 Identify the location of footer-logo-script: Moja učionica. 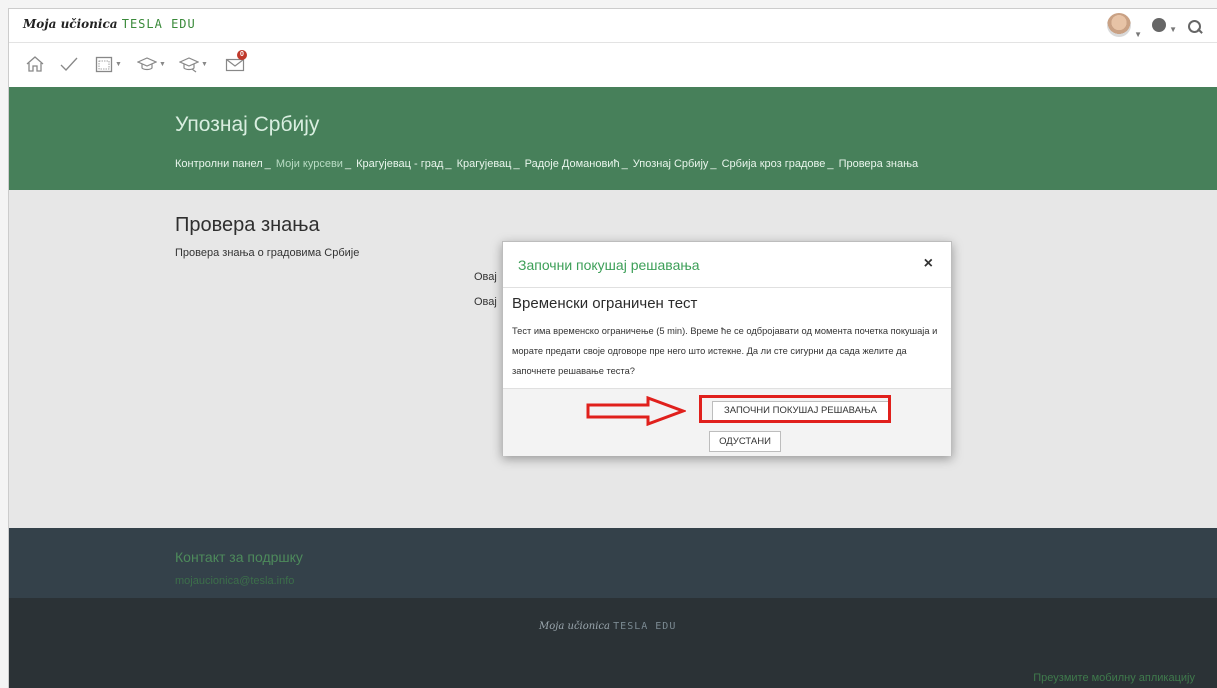
(574, 626).